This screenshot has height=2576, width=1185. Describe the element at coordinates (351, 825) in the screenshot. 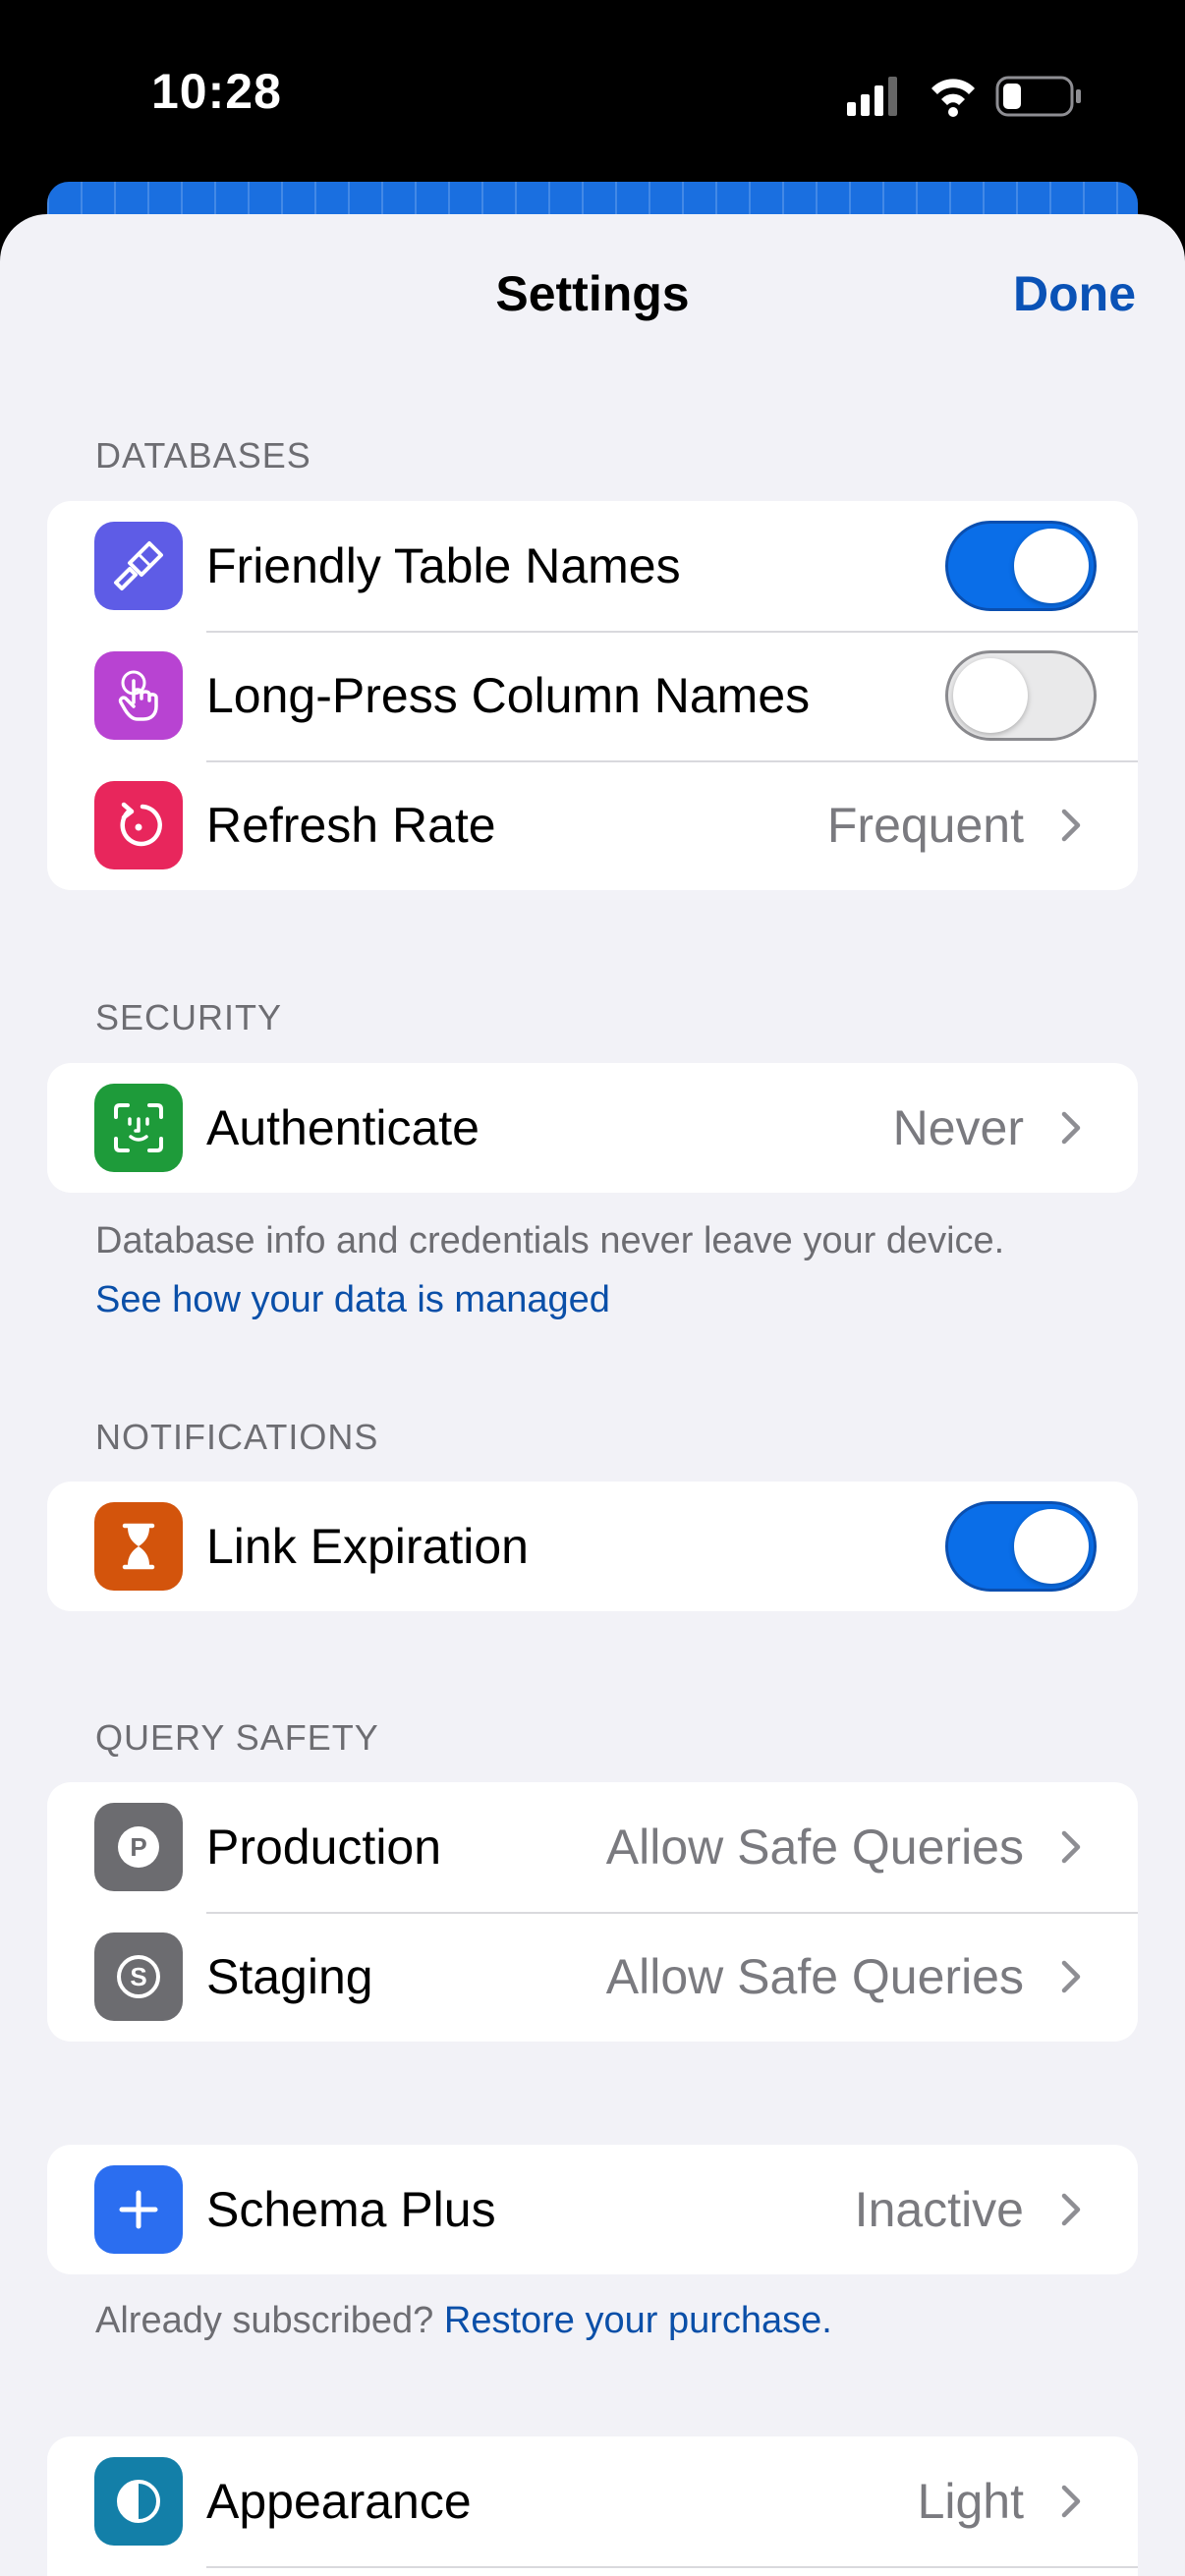

I see `refresh-rate-label: Refresh Rate` at that location.